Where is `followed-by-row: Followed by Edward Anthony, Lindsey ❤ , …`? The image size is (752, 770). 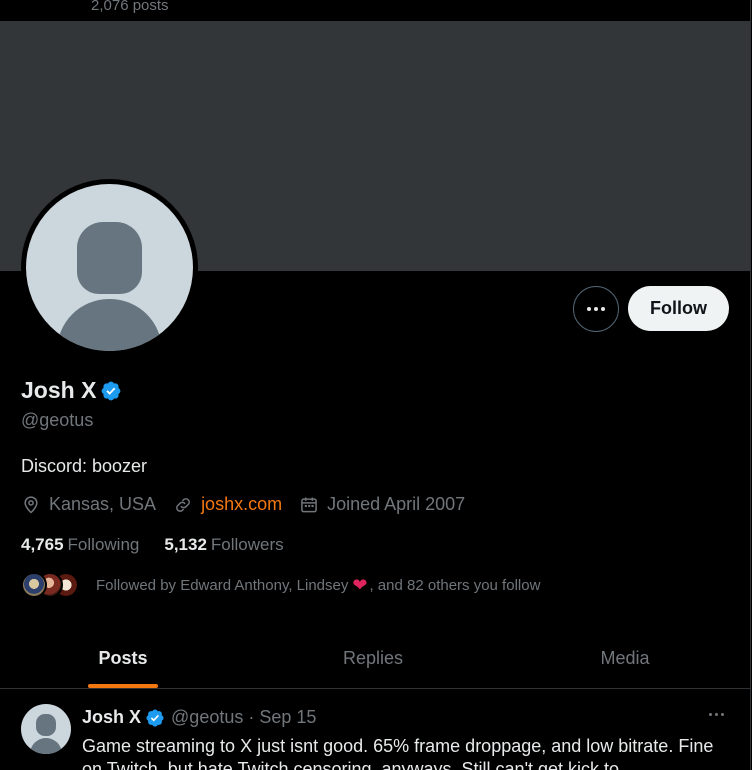
followed-by-row: Followed by Edward Anthony, Lindsey ❤ , … is located at coordinates (280, 585).